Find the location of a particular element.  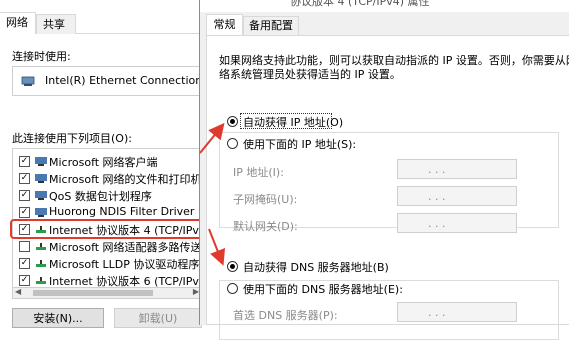

ip-address-label: IP 地址(I): is located at coordinates (258, 172).